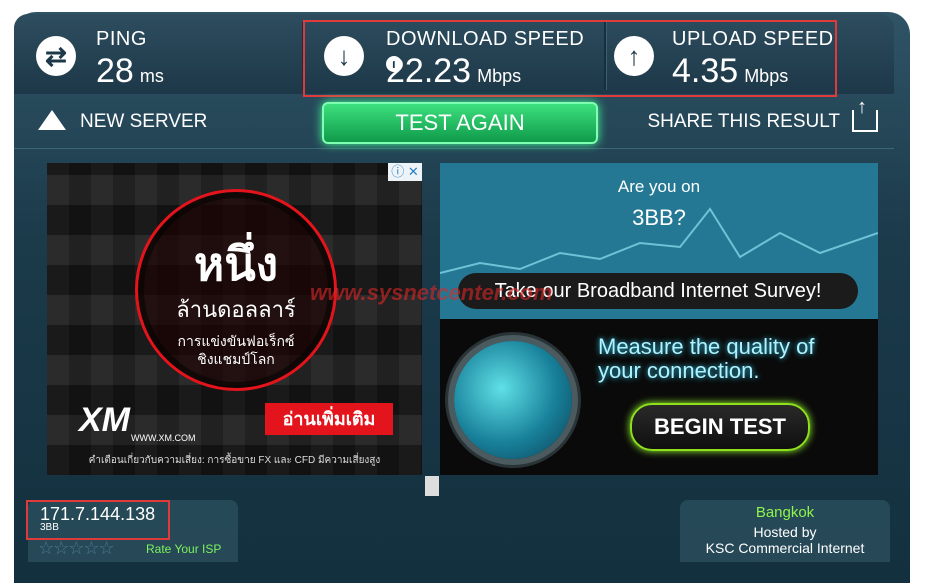 This screenshot has height=583, width=925. What do you see at coordinates (405, 172) in the screenshot?
I see `ad-close-button: ⓘ ✕` at bounding box center [405, 172].